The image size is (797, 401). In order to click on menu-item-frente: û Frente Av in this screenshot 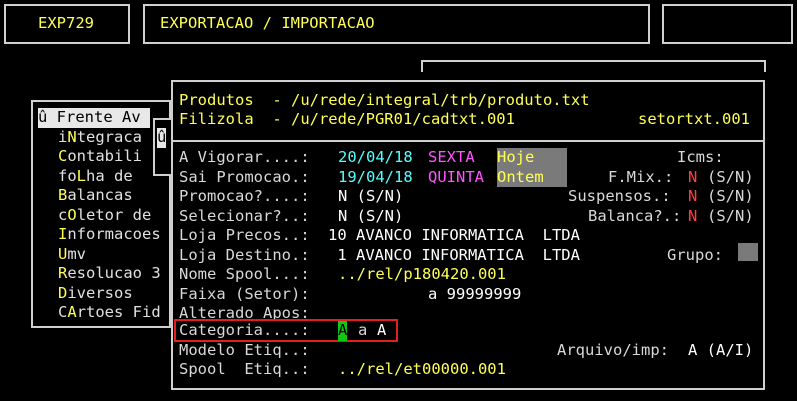, I will do `click(94, 118)`.